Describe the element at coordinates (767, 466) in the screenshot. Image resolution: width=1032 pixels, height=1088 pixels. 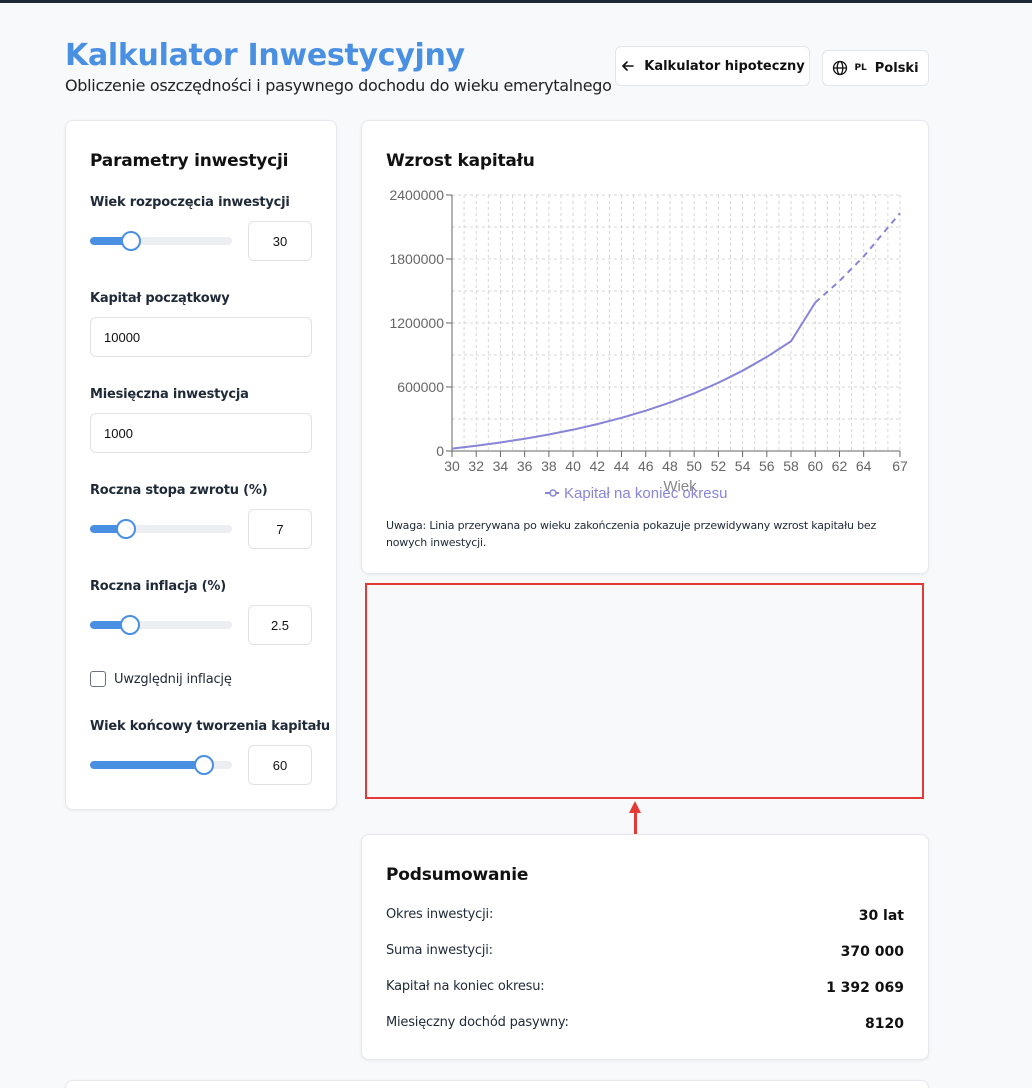
I see `x-tick-label: 56` at that location.